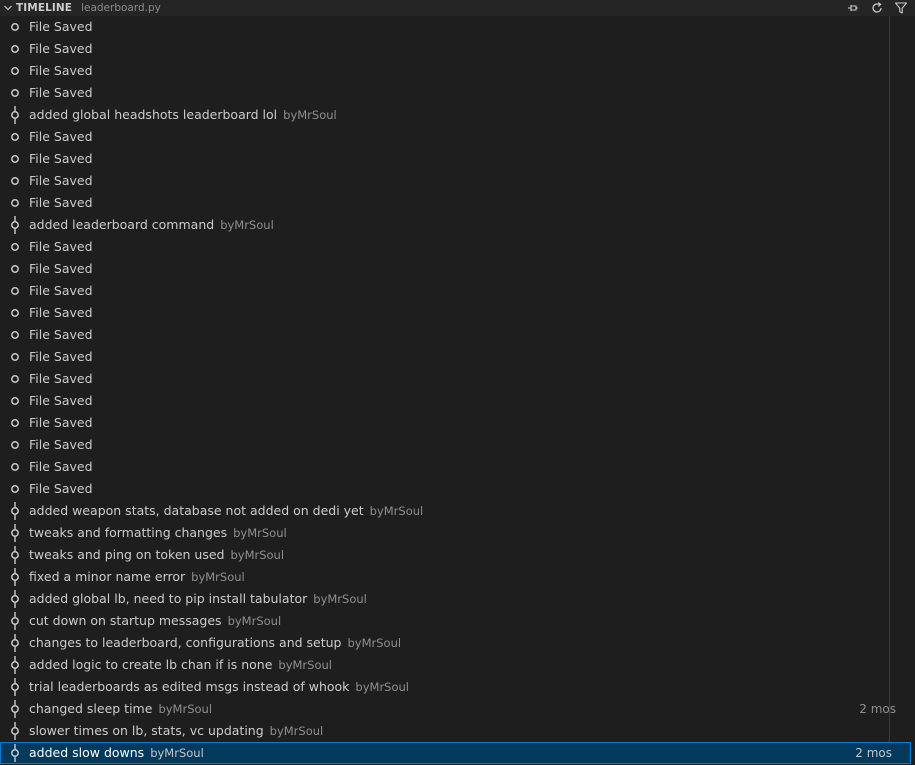  What do you see at coordinates (121, 8) in the screenshot?
I see `file-name: leaderboard.py` at bounding box center [121, 8].